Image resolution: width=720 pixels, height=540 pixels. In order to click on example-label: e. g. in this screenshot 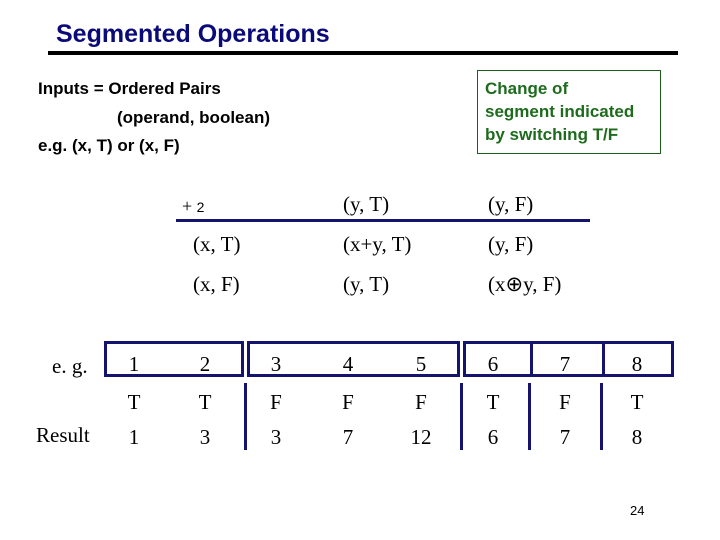, I will do `click(70, 366)`.